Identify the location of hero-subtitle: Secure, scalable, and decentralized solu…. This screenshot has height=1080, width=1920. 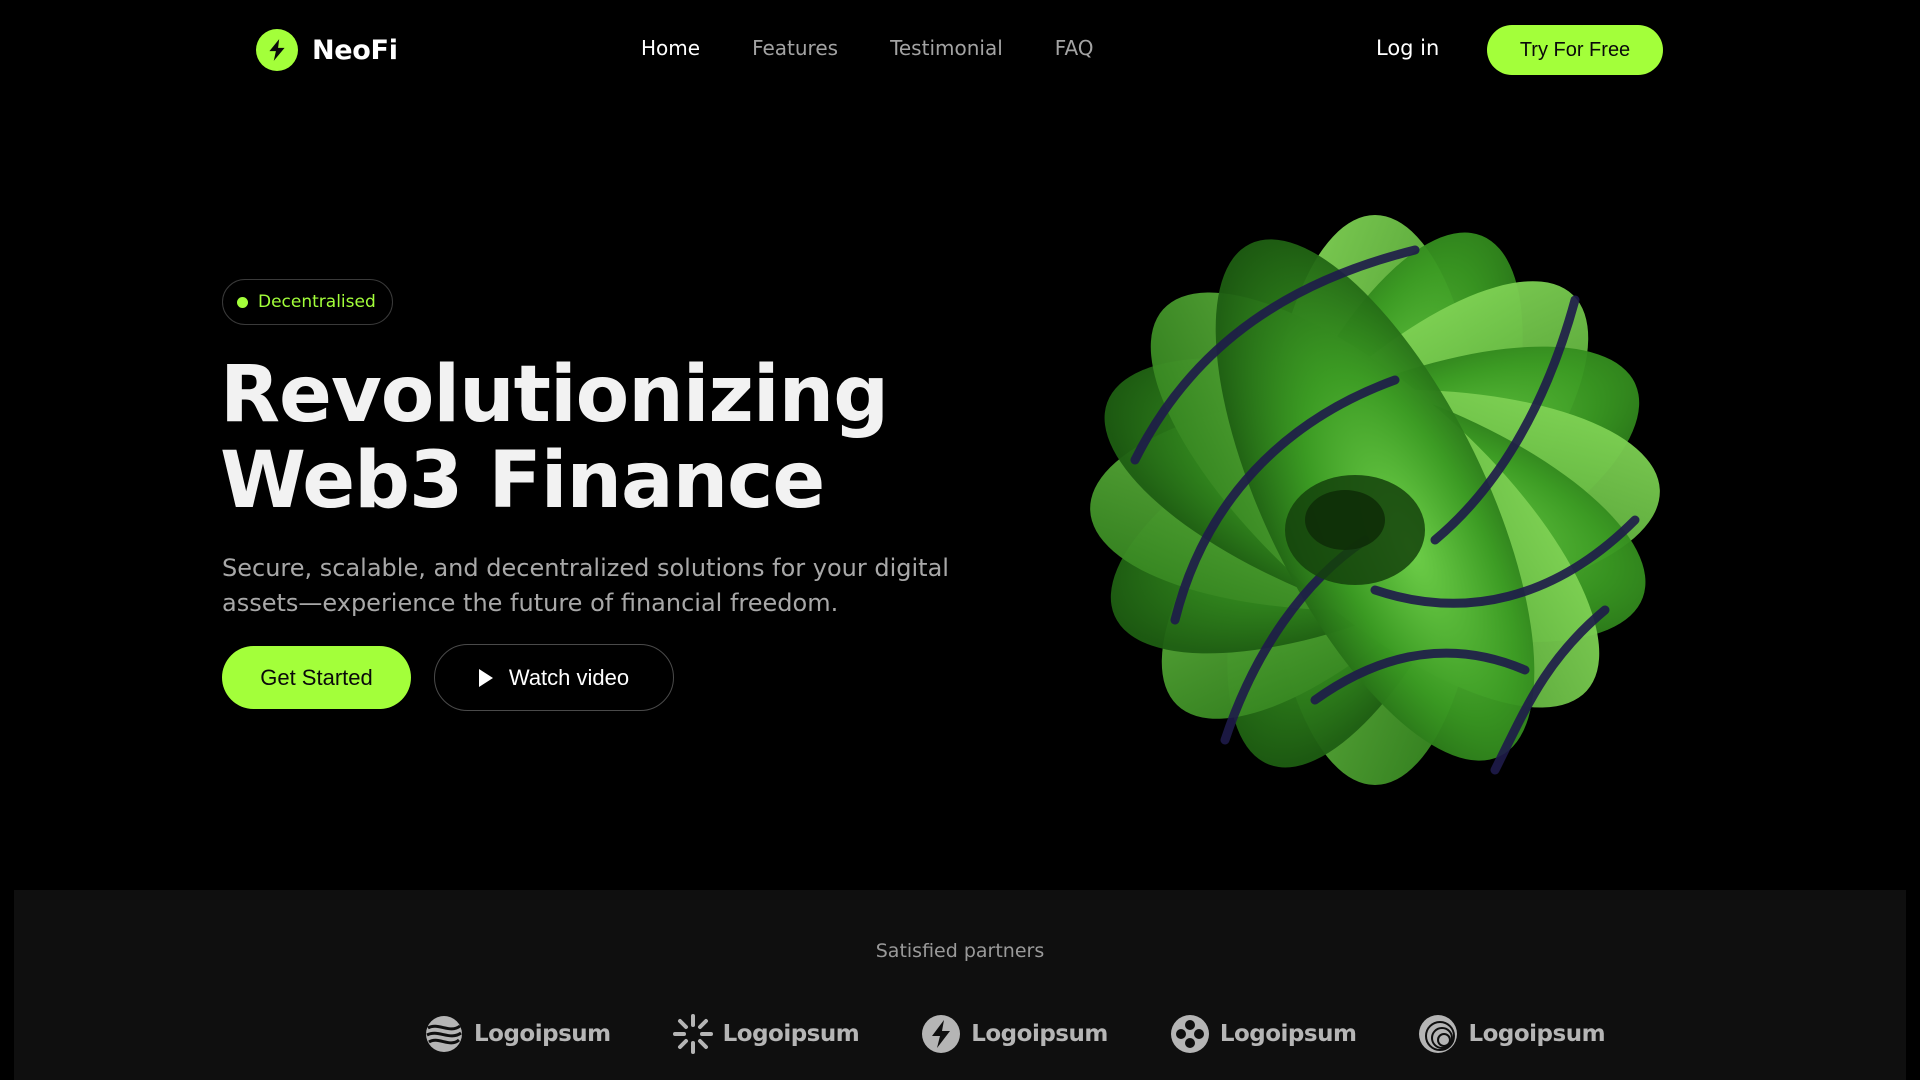
(585, 585).